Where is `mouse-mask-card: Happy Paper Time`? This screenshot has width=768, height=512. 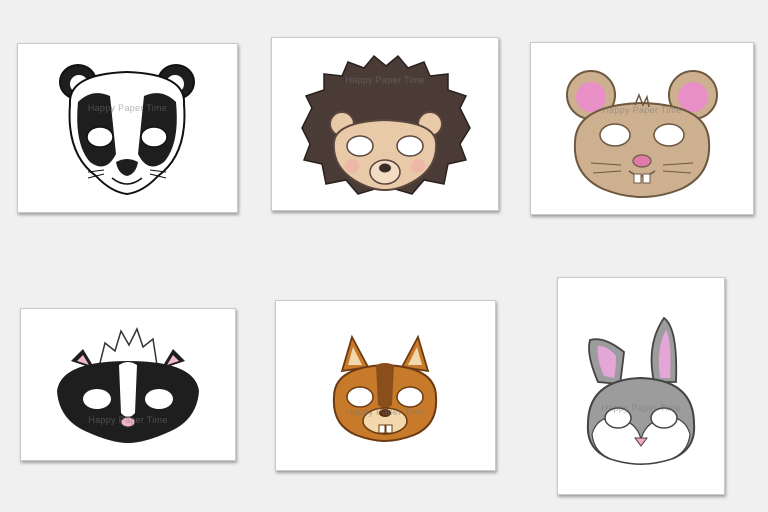
mouse-mask-card: Happy Paper Time is located at coordinates (642, 128).